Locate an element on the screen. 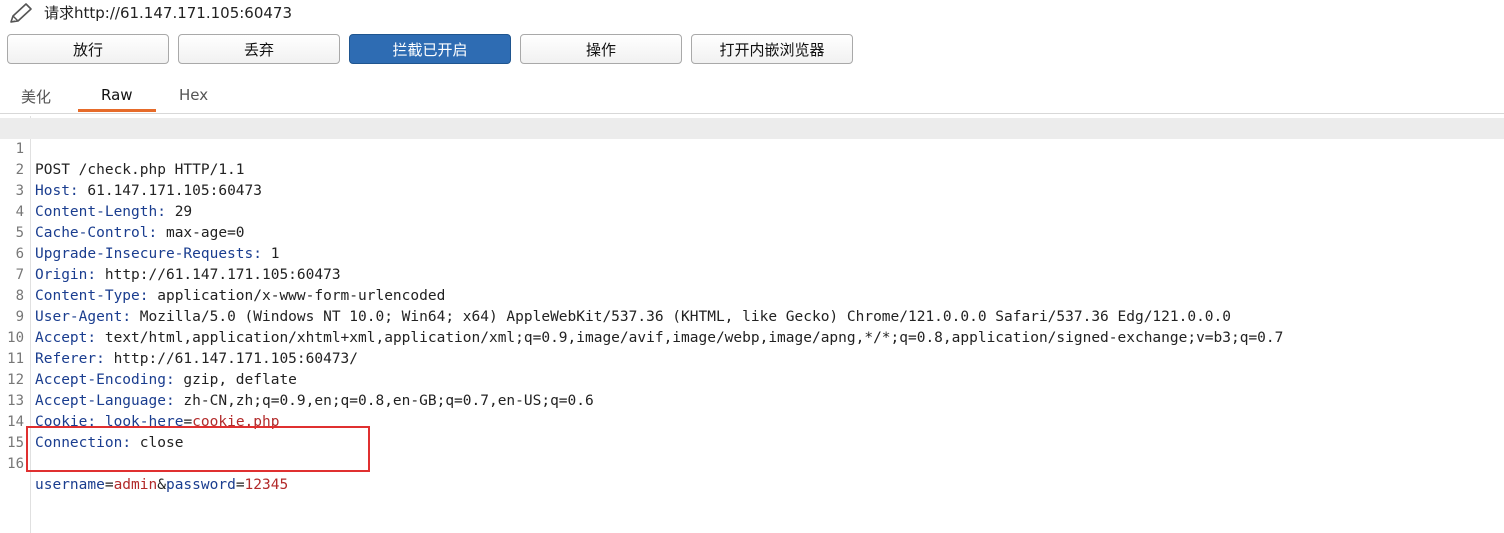  code-line: 14 Connection: close is located at coordinates (752, 421).